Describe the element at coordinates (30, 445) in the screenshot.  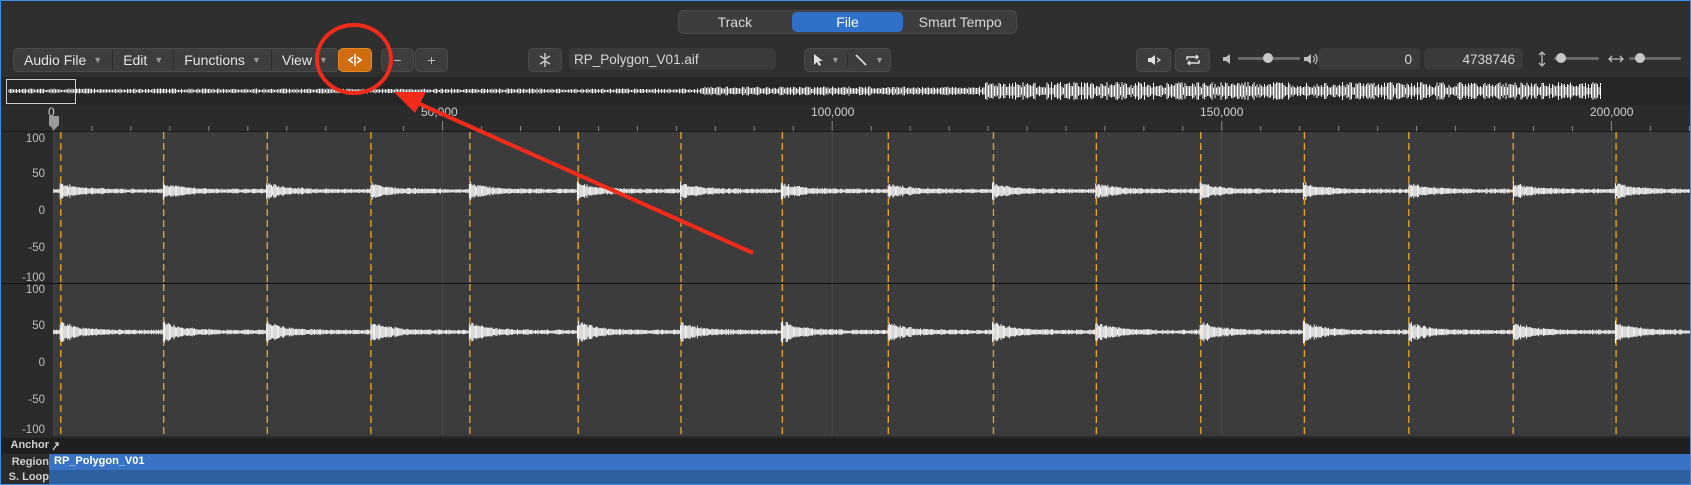
I see `anchor-label: Anchor` at that location.